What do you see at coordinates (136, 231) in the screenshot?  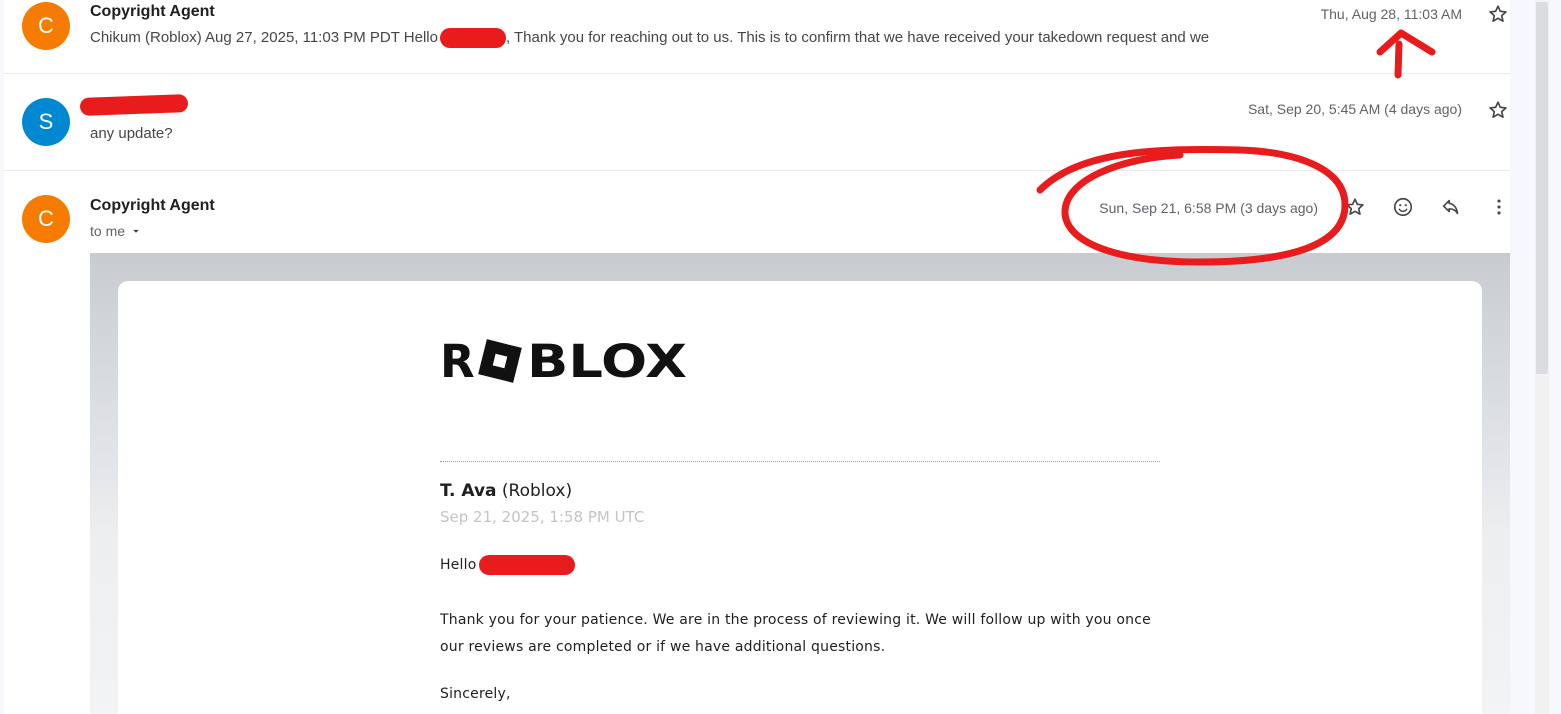 I see `chevron-down-icon` at bounding box center [136, 231].